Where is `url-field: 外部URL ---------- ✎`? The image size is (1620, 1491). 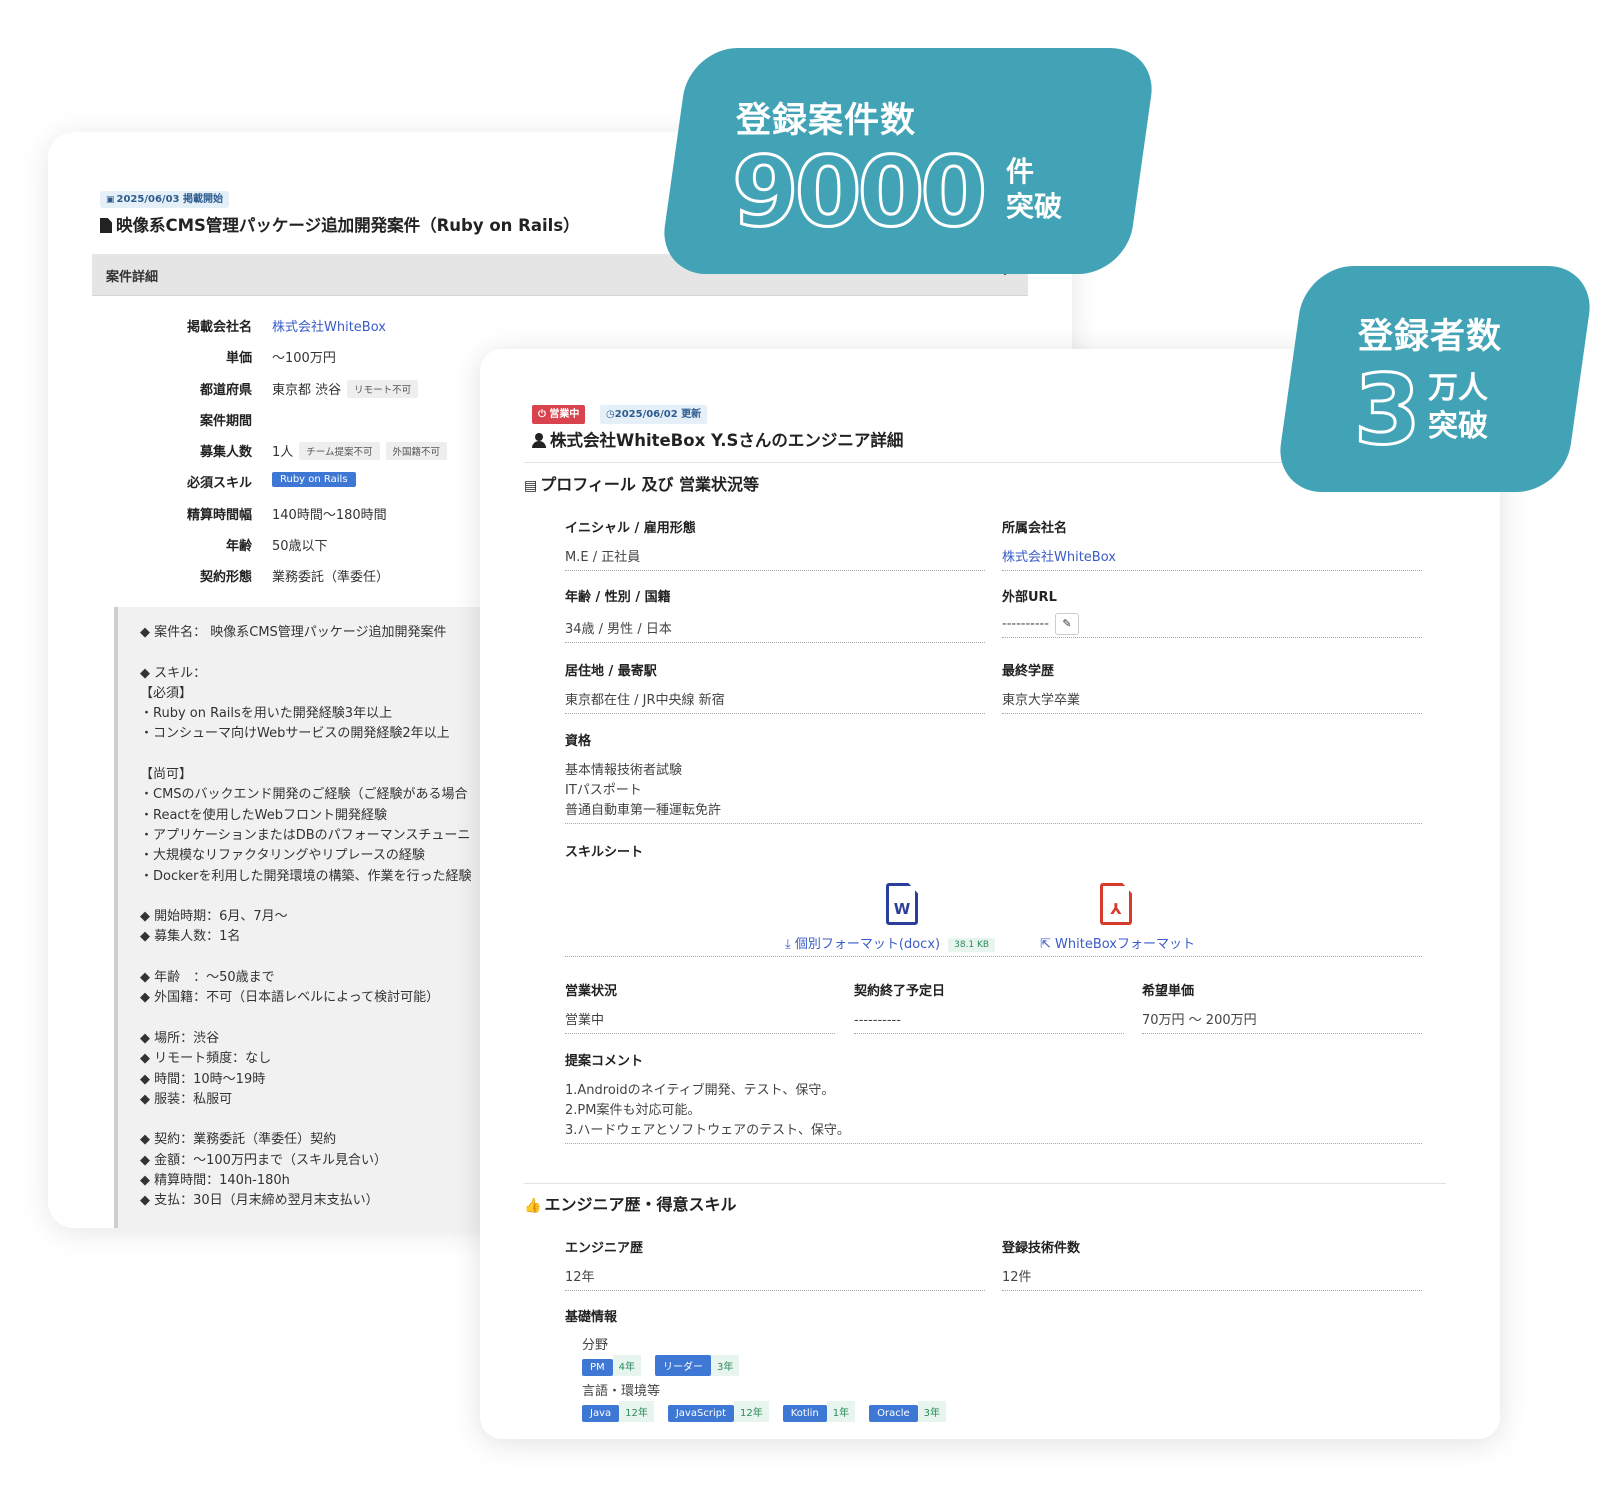 url-field: 外部URL ---------- ✎ is located at coordinates (1212, 612).